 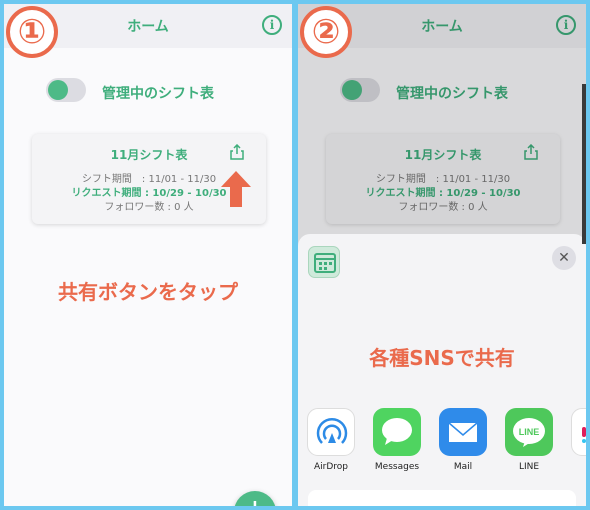 What do you see at coordinates (442, 498) in the screenshot?
I see `share-sheet-action-row` at bounding box center [442, 498].